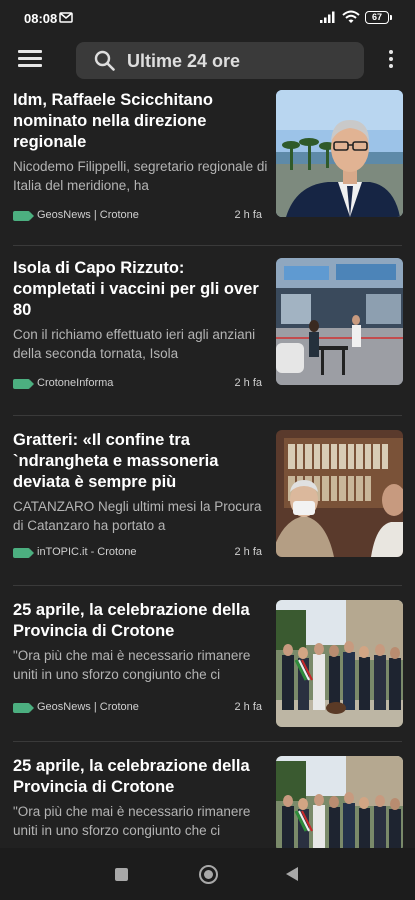 The height and width of the screenshot is (900, 415). I want to click on article-source: CrotoneInforma, so click(75, 383).